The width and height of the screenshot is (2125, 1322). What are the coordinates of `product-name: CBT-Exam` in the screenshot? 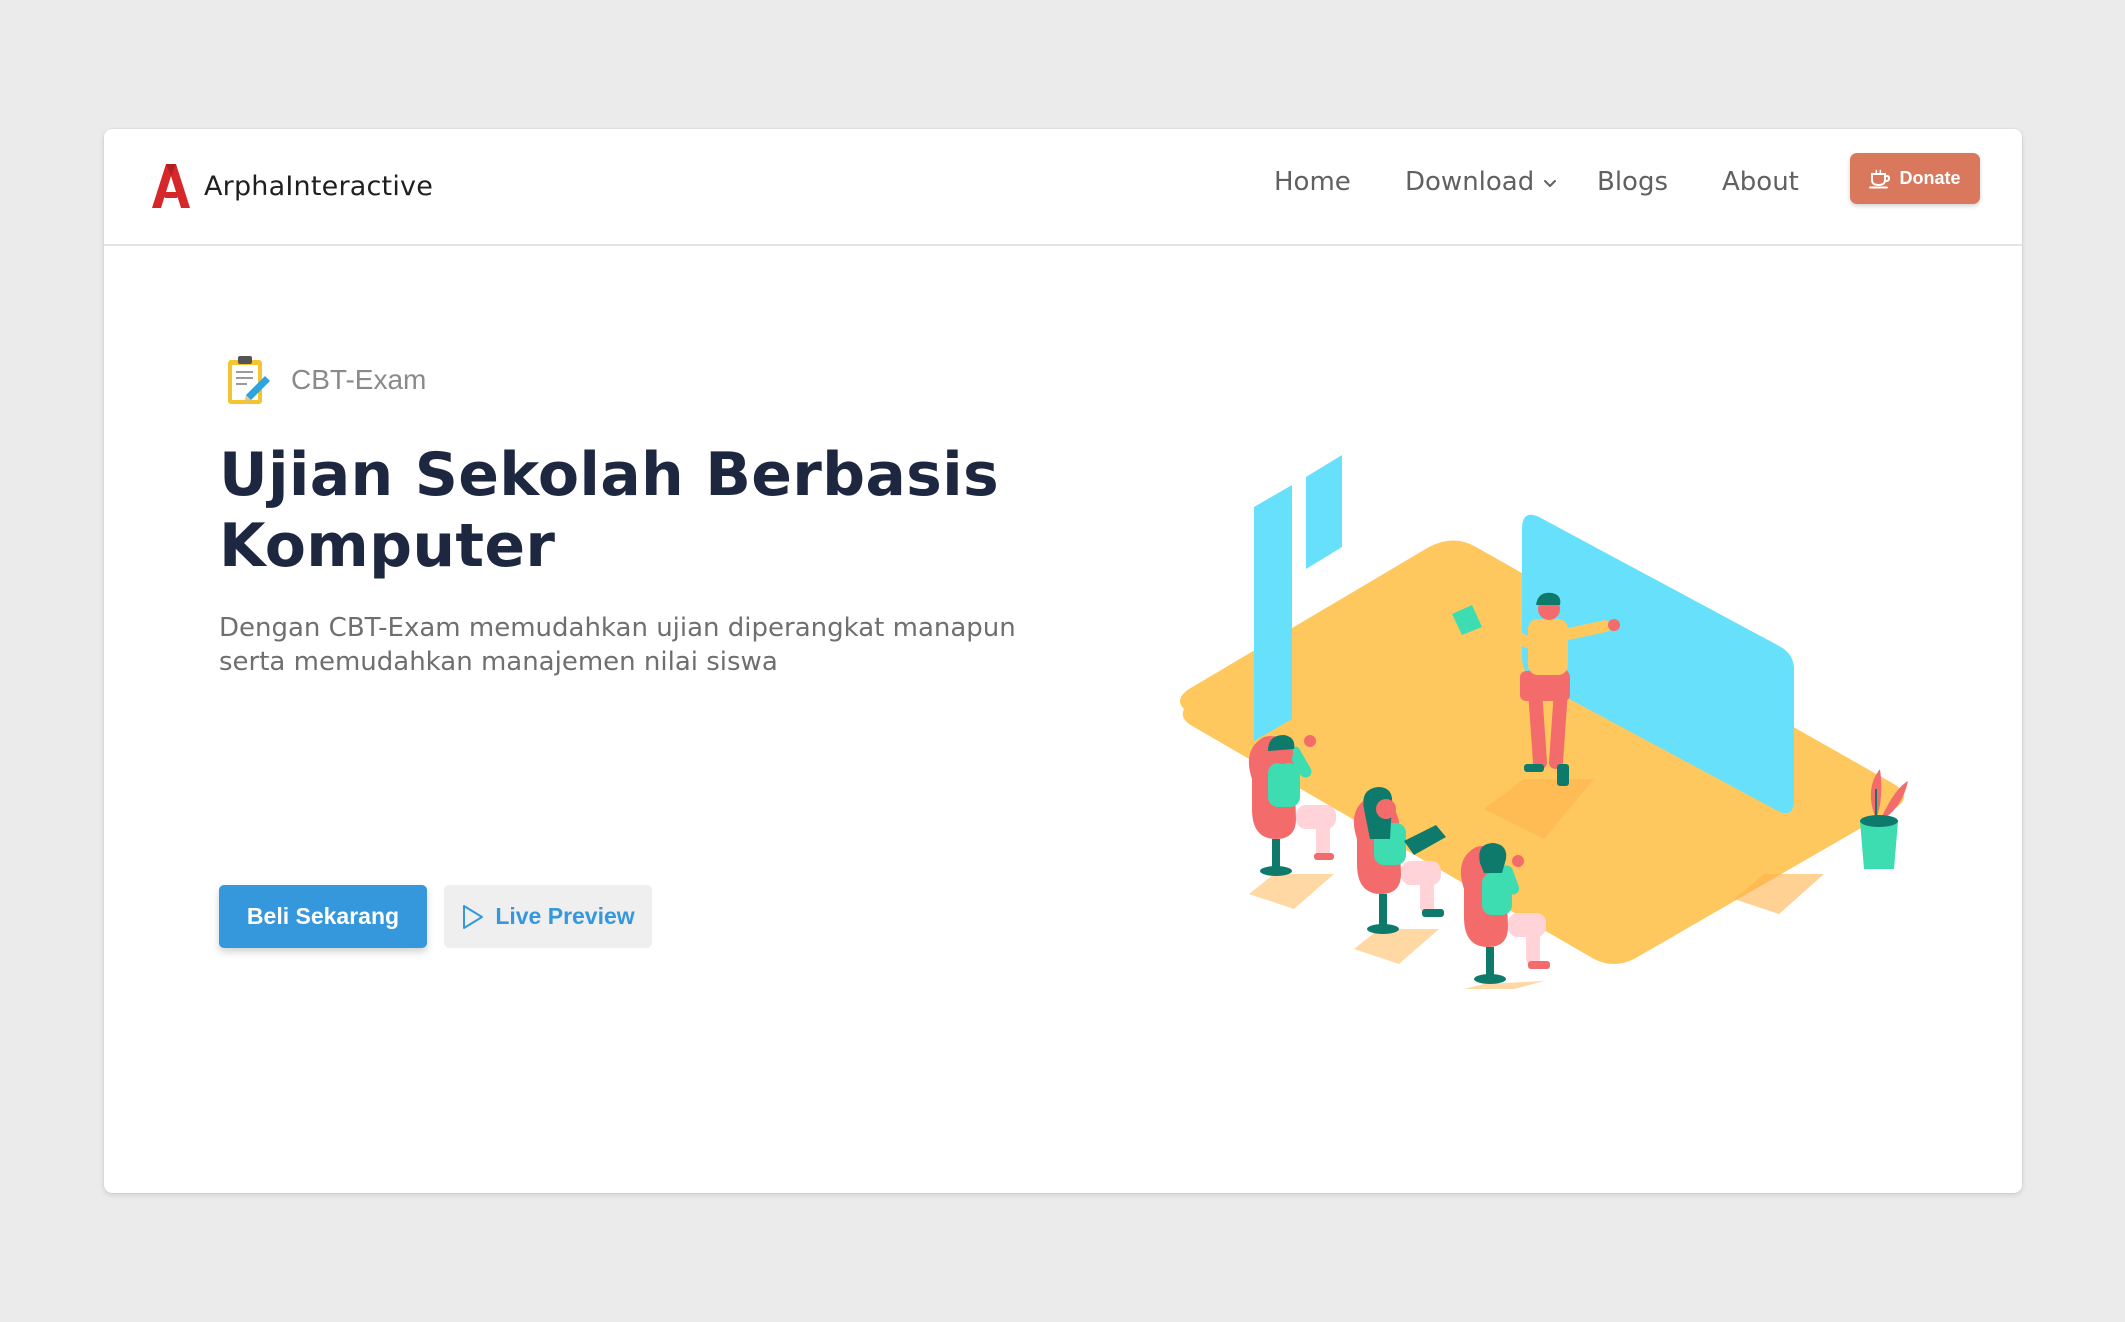 It's located at (359, 379).